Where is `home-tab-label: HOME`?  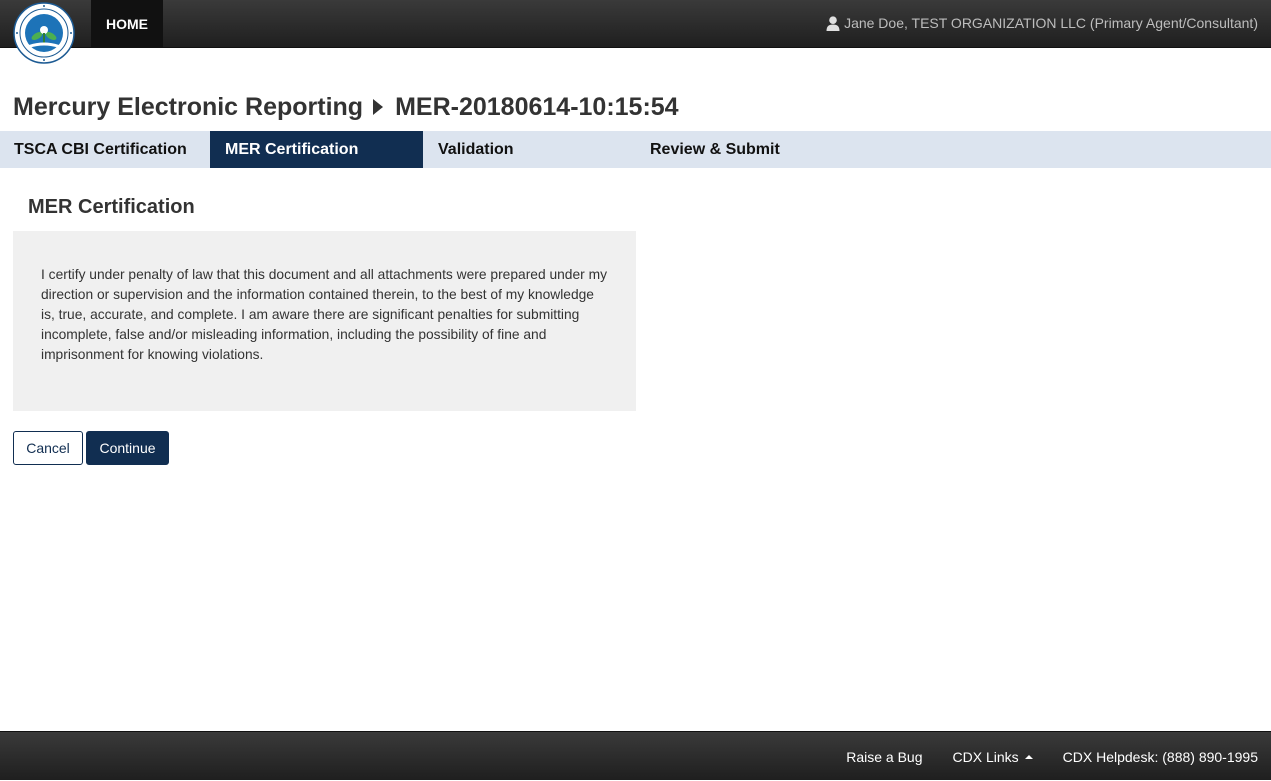 home-tab-label: HOME is located at coordinates (127, 24).